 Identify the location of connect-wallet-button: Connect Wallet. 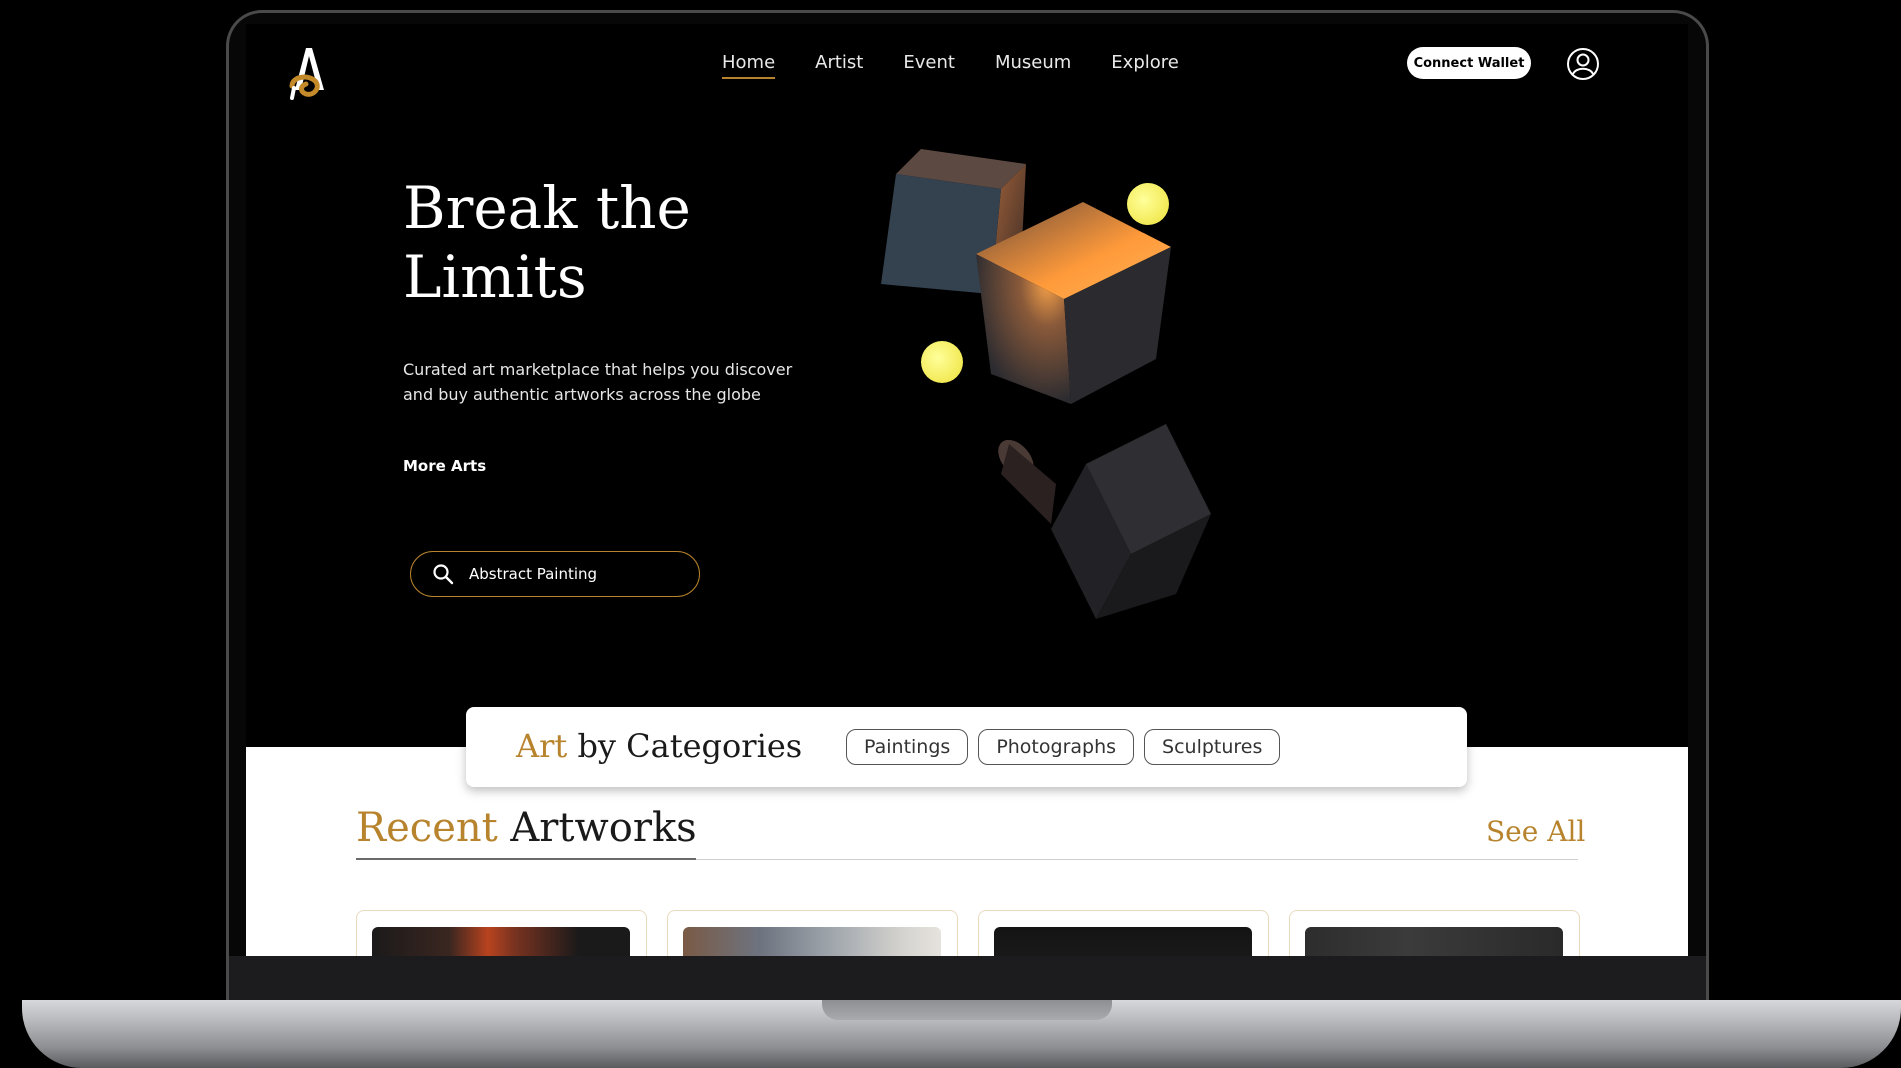
(1469, 63).